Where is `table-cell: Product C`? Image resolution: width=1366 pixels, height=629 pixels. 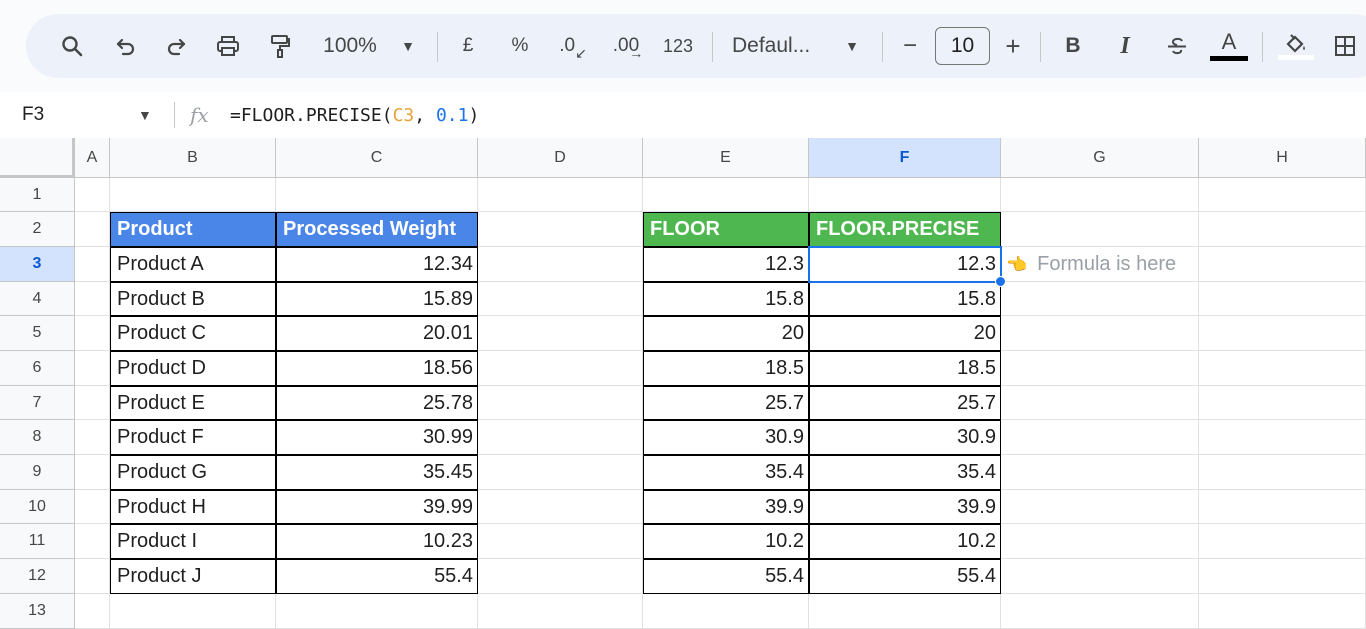
table-cell: Product C is located at coordinates (193, 333).